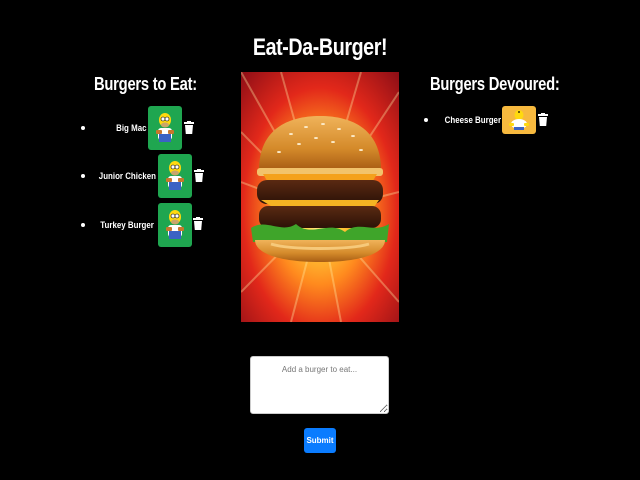 The width and height of the screenshot is (640, 480). I want to click on submit-button: Submit, so click(320, 440).